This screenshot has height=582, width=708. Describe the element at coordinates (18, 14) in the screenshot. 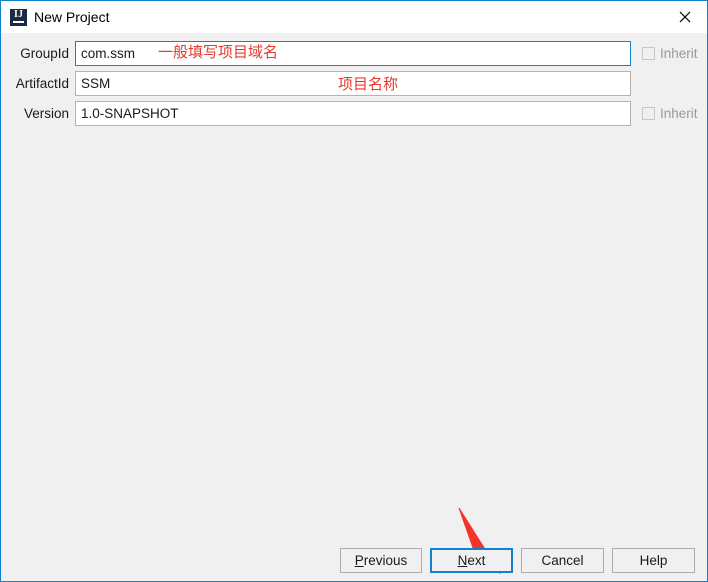

I see `app-icon-letters: IJ` at that location.